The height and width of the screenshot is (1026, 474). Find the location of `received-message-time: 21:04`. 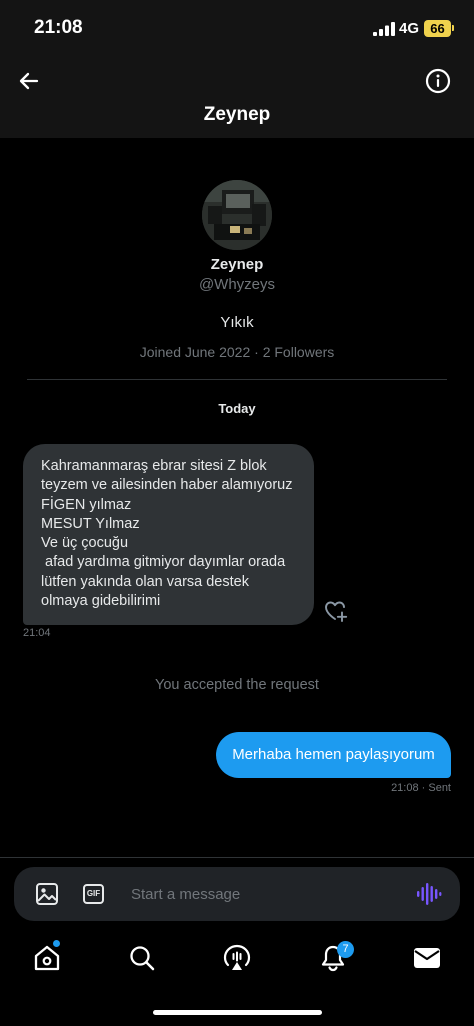

received-message-time: 21:04 is located at coordinates (37, 633).